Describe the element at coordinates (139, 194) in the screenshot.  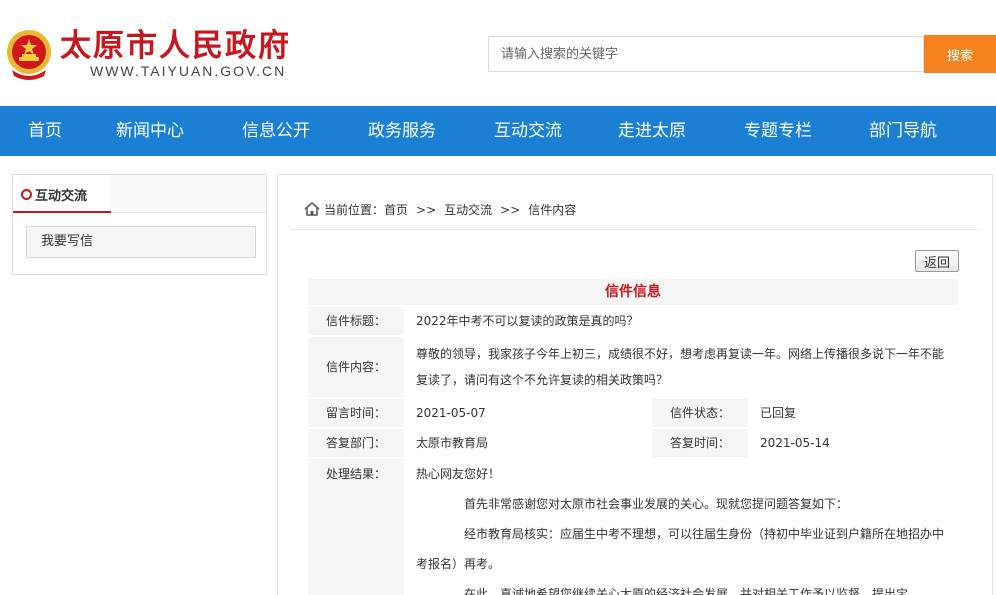
I see `sidebar-header: 互动交流` at that location.